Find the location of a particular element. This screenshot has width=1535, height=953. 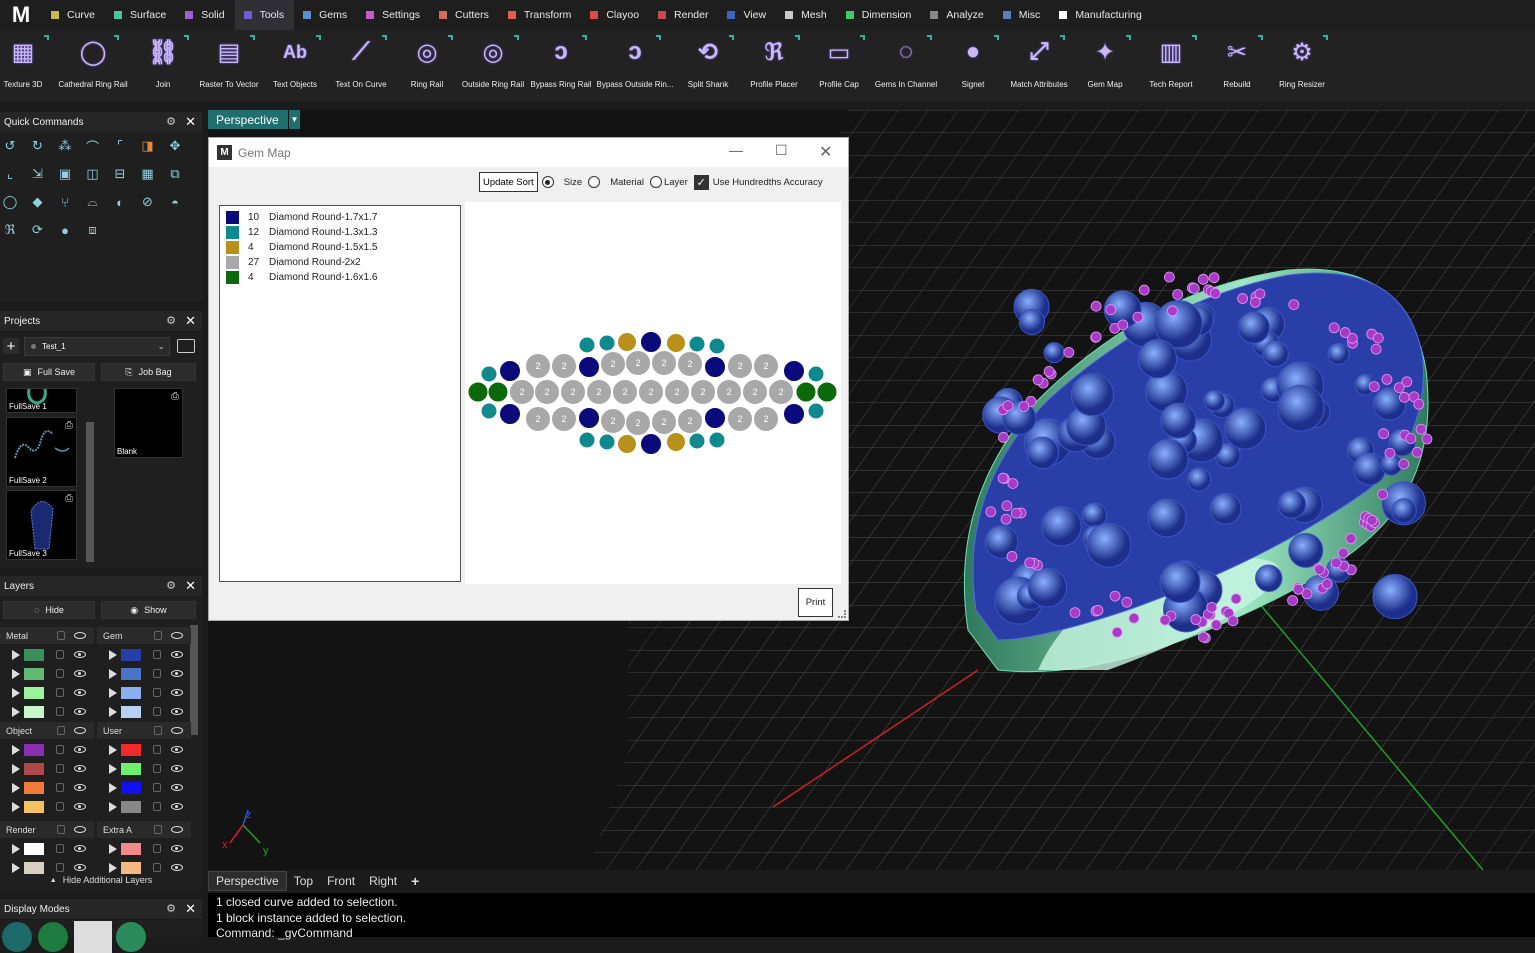

viewport-title-tab: Perspective ▼ is located at coordinates (254, 119).